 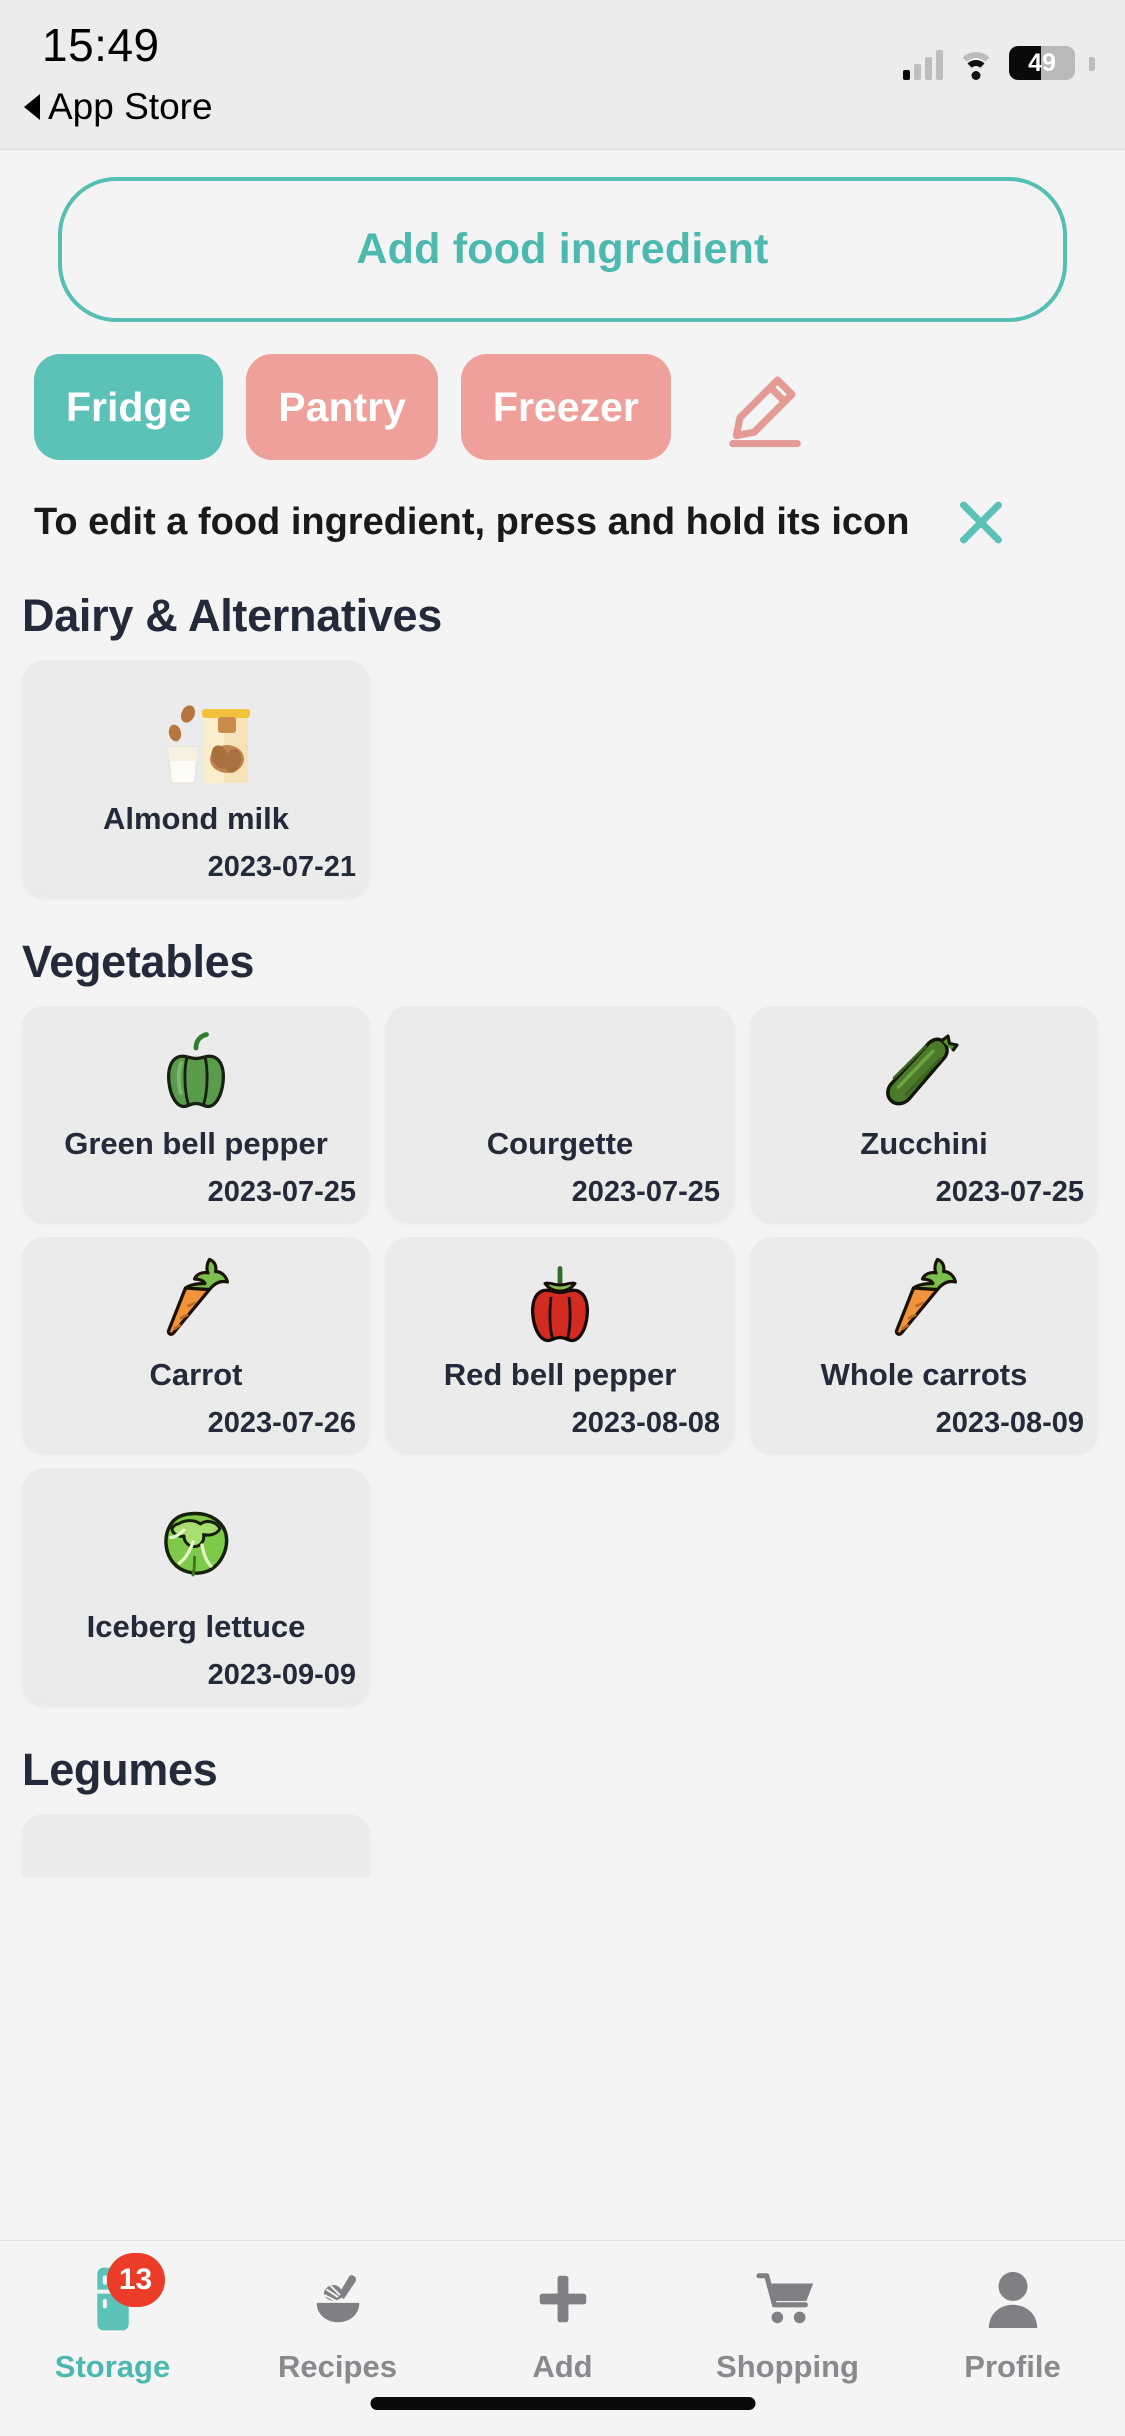 What do you see at coordinates (232, 615) in the screenshot?
I see `section-title-dairy: Dairy & Alternatives` at bounding box center [232, 615].